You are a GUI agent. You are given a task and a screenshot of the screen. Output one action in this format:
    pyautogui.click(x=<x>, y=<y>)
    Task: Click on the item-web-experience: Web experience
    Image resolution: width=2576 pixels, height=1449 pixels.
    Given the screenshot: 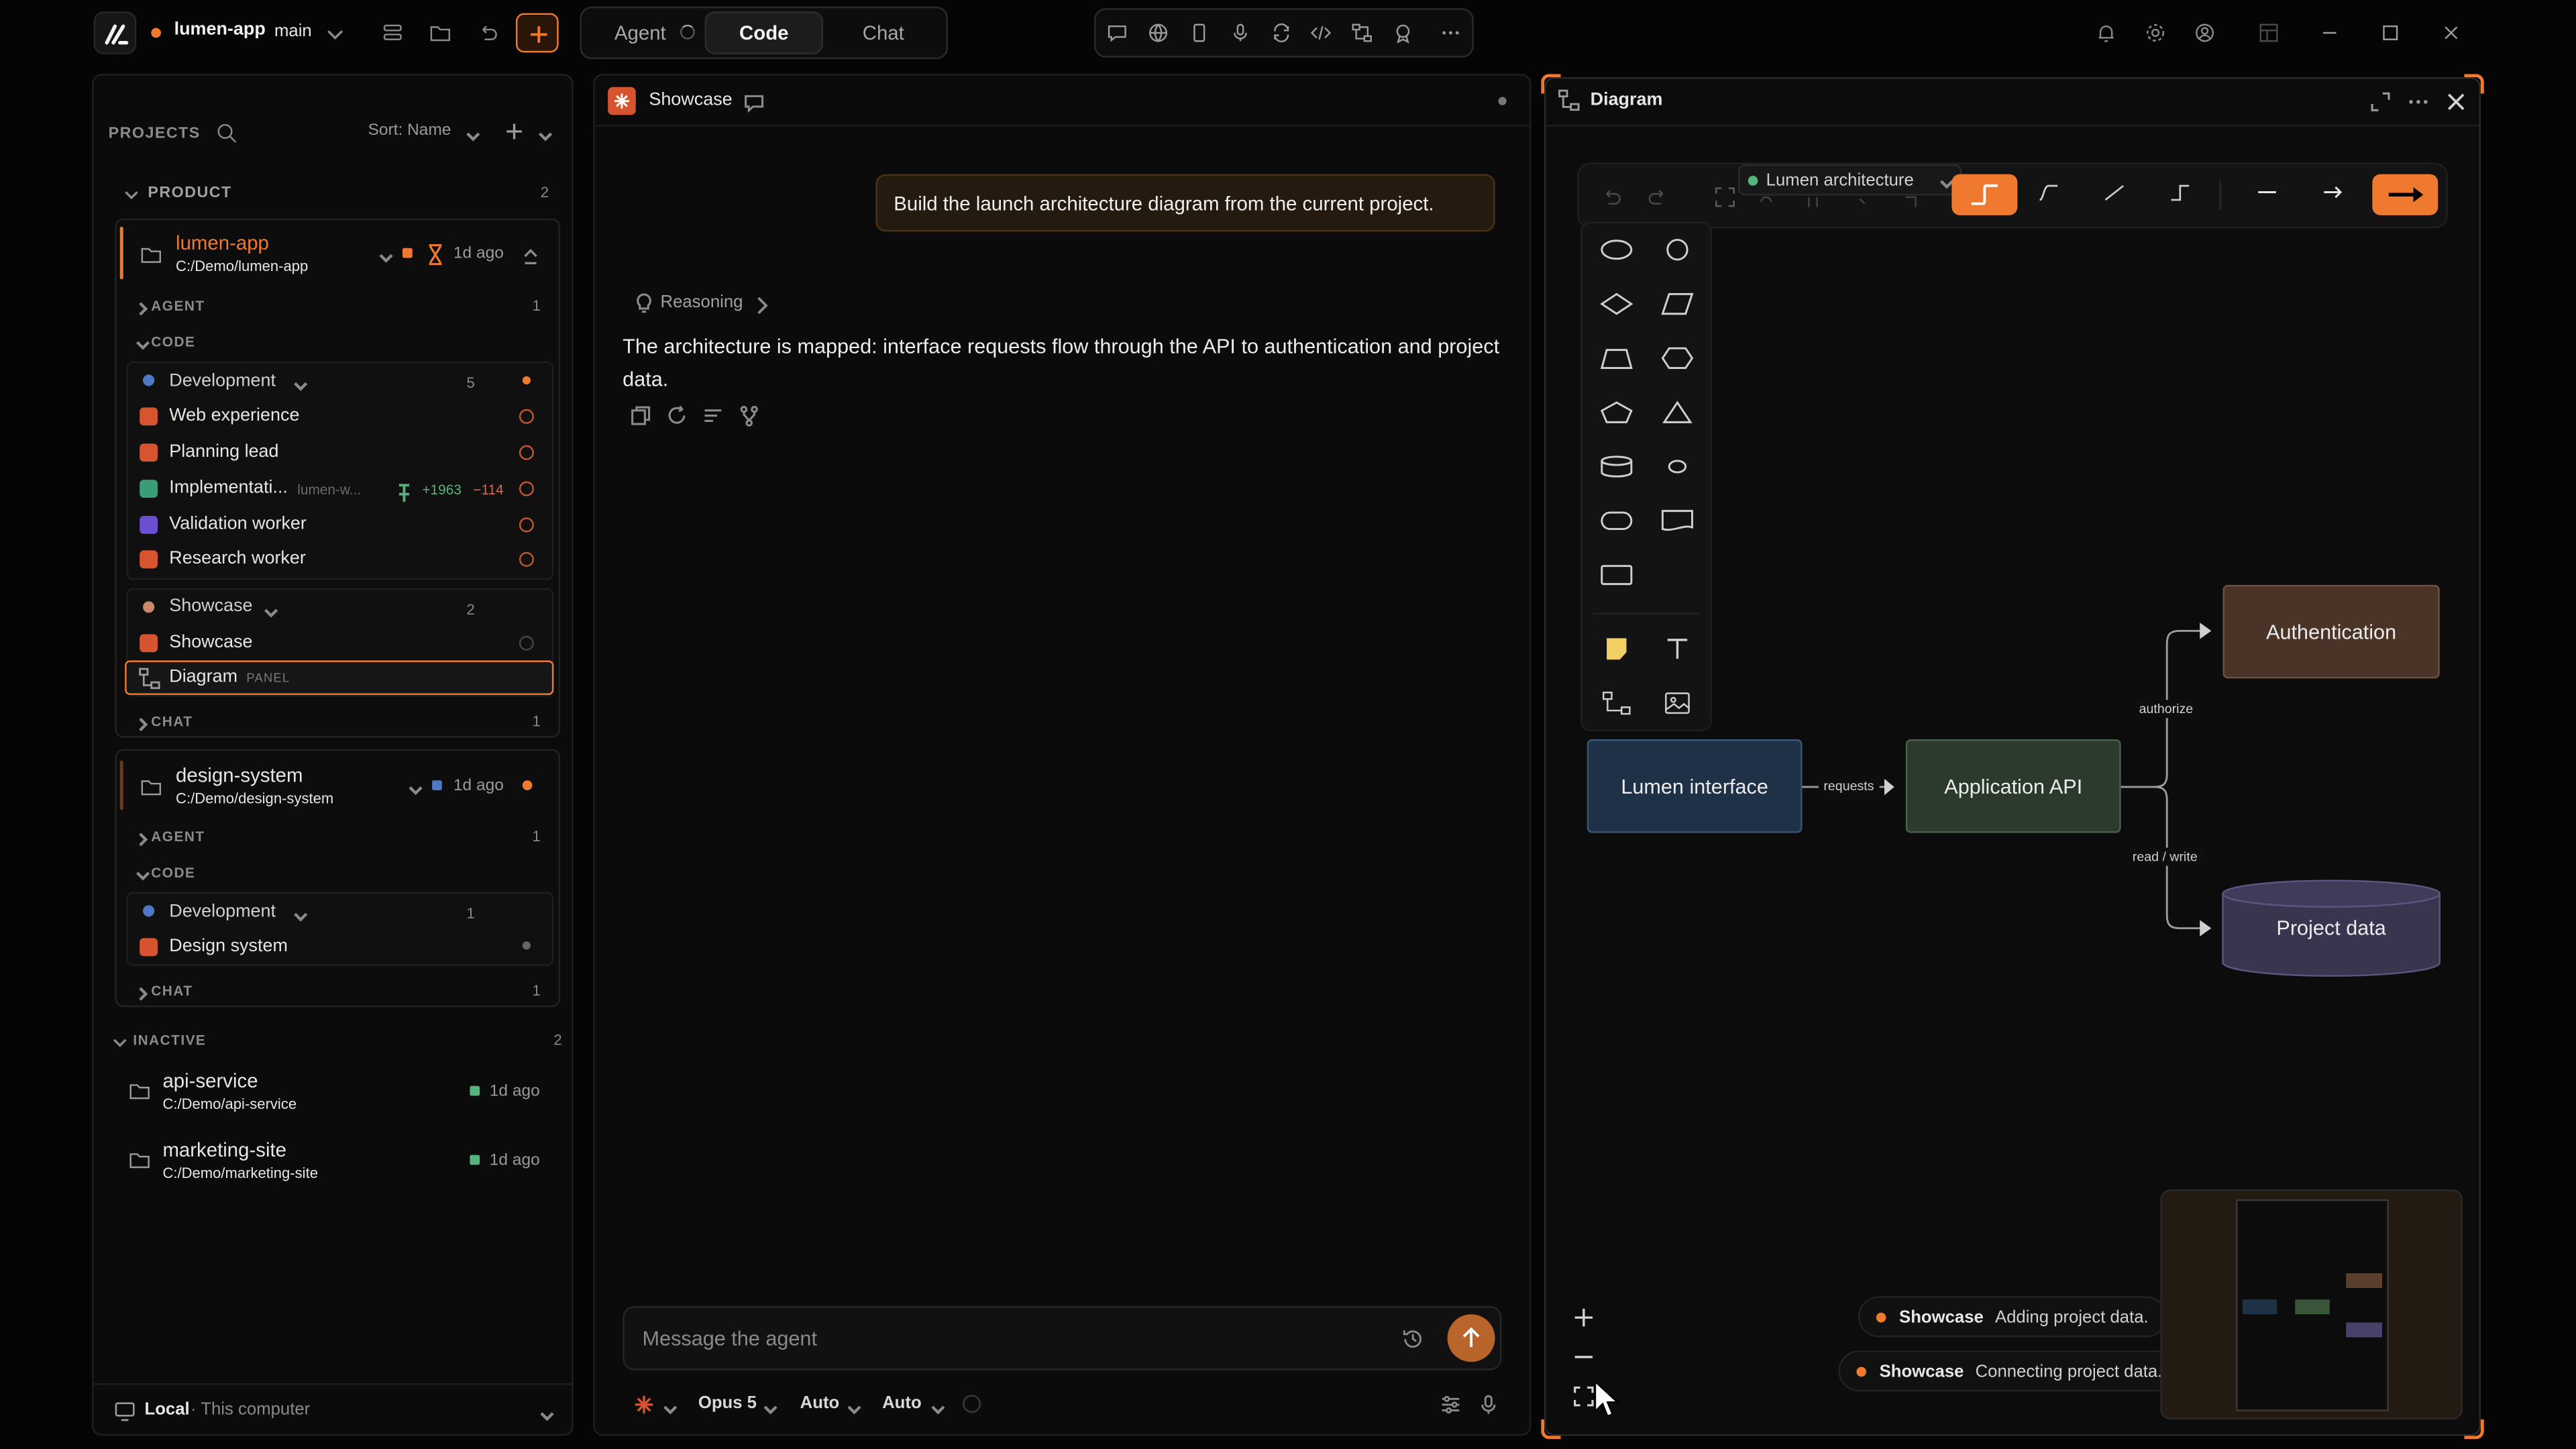 What is the action you would take?
    pyautogui.click(x=234, y=415)
    